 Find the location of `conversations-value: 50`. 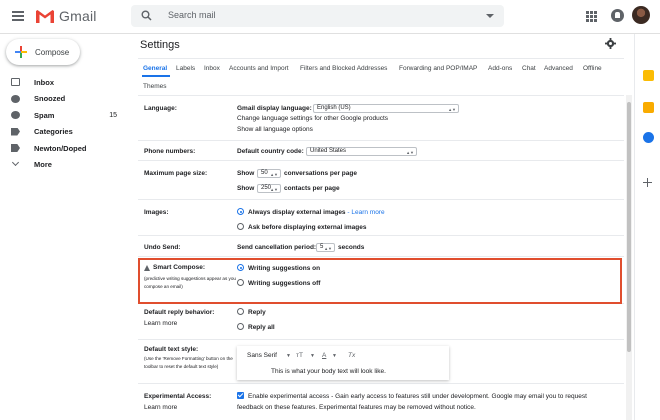

conversations-value: 50 is located at coordinates (264, 173).